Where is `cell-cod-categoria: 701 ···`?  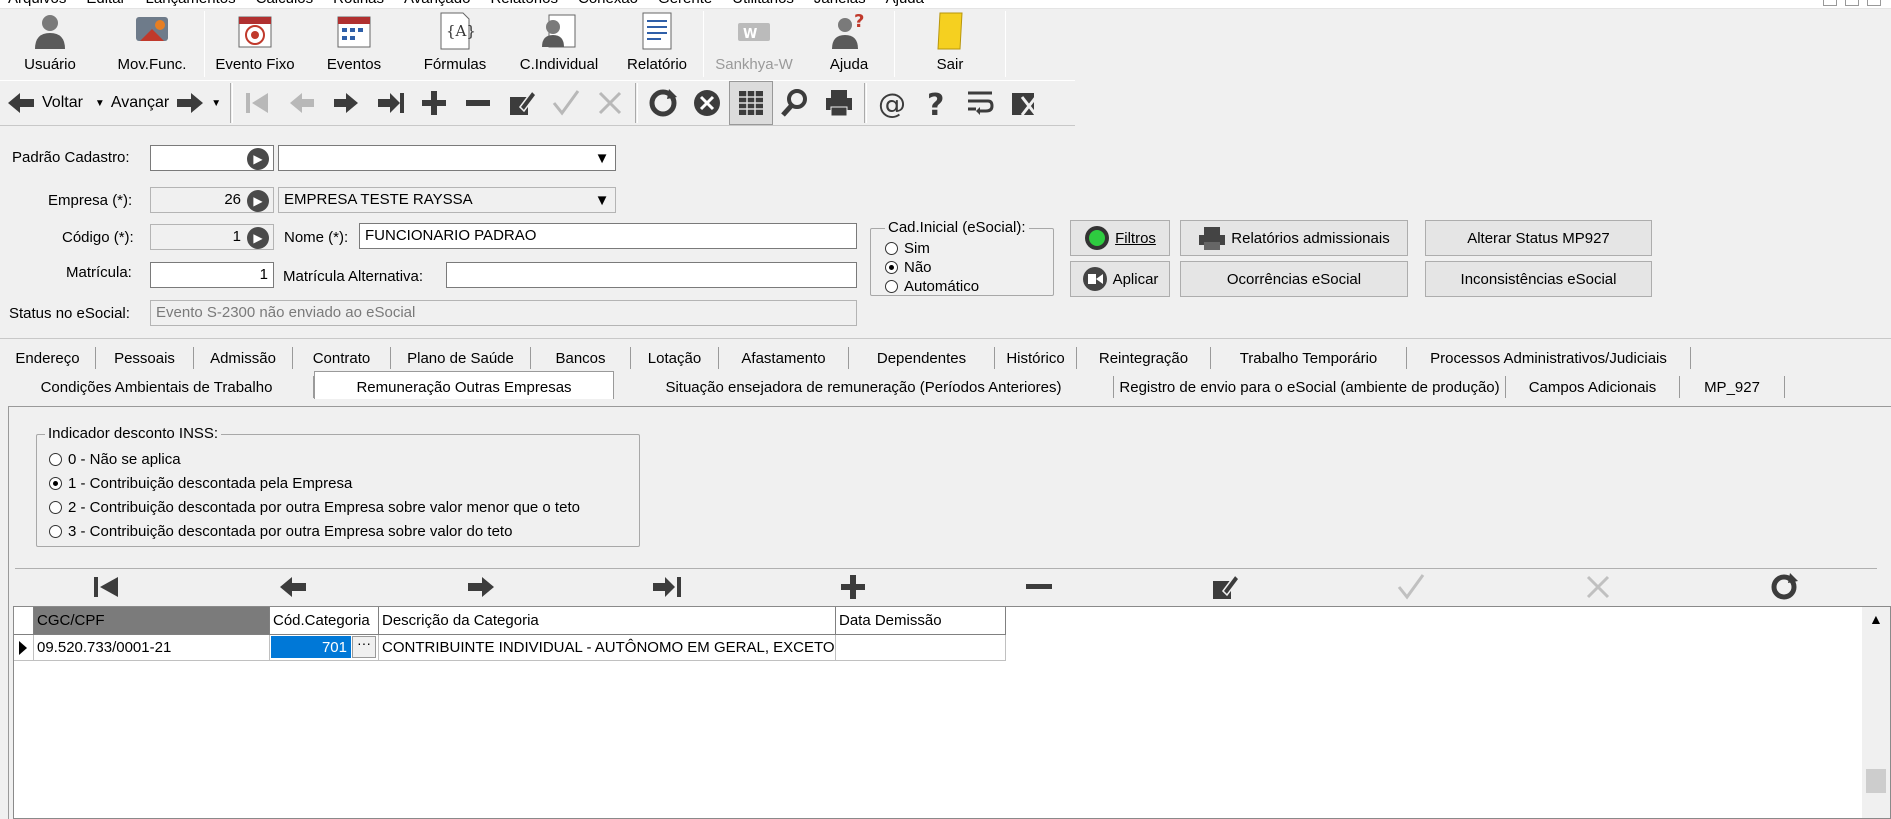 cell-cod-categoria: 701 ··· is located at coordinates (324, 648).